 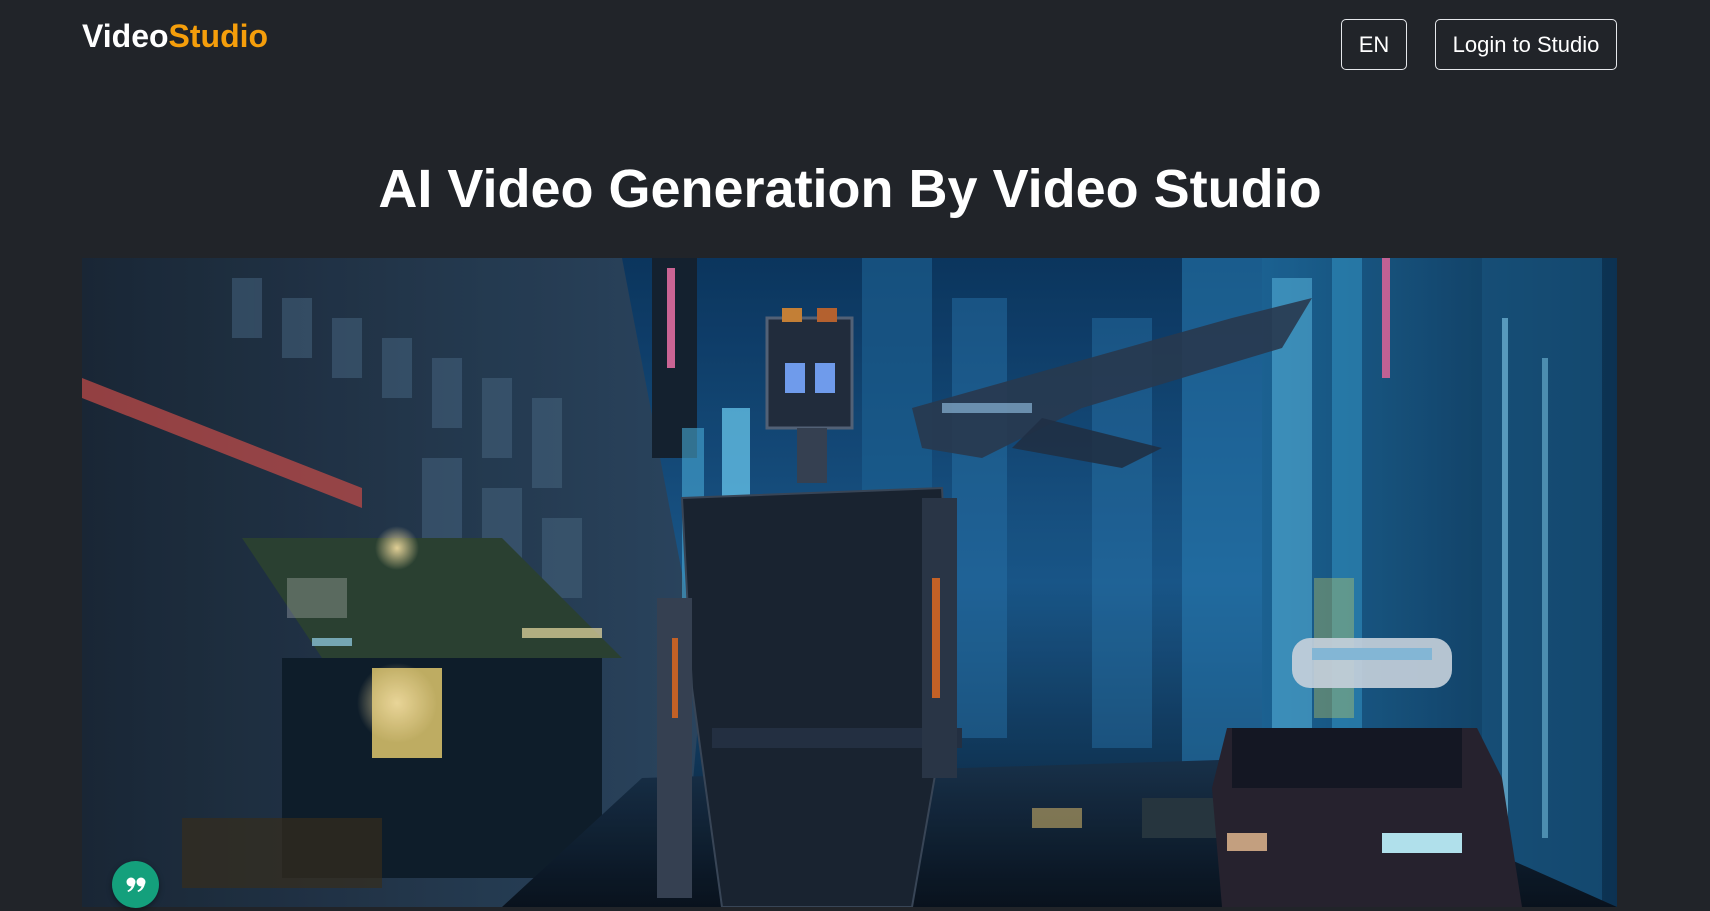 I want to click on quote-chat-button, so click(x=135, y=884).